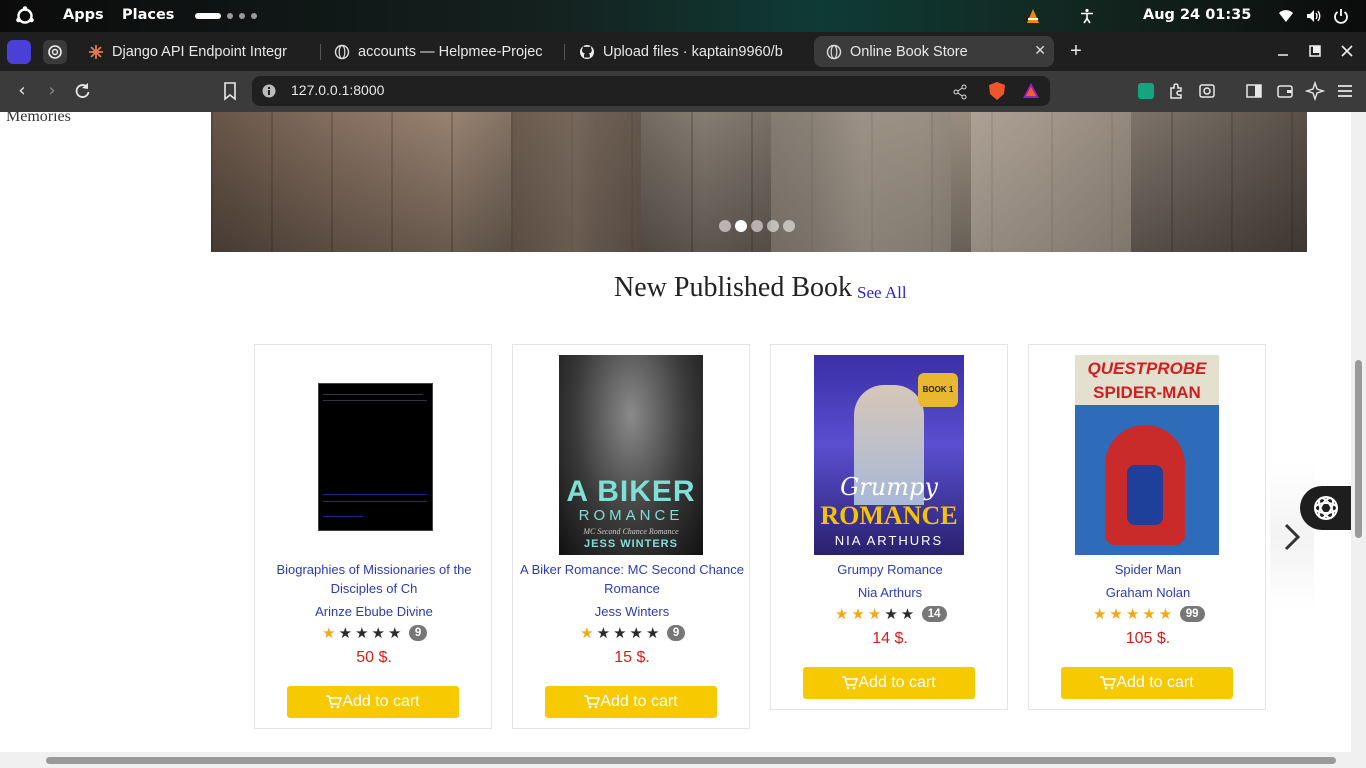 The height and width of the screenshot is (768, 1366). I want to click on cover-subtitle: SPIDER-MAN, so click(1147, 392).